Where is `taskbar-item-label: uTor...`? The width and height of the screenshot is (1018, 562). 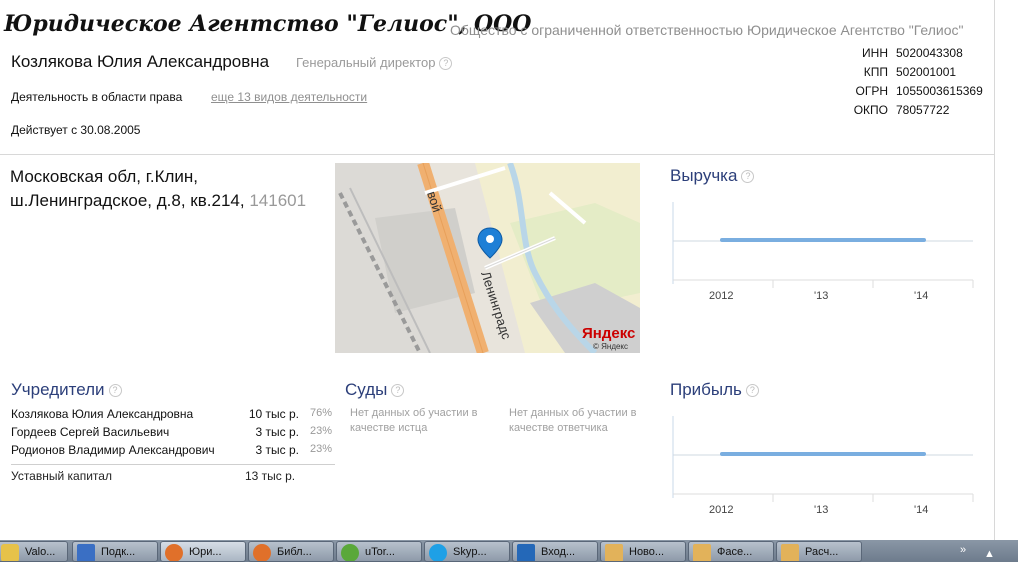
taskbar-item-label: uTor... is located at coordinates (380, 552).